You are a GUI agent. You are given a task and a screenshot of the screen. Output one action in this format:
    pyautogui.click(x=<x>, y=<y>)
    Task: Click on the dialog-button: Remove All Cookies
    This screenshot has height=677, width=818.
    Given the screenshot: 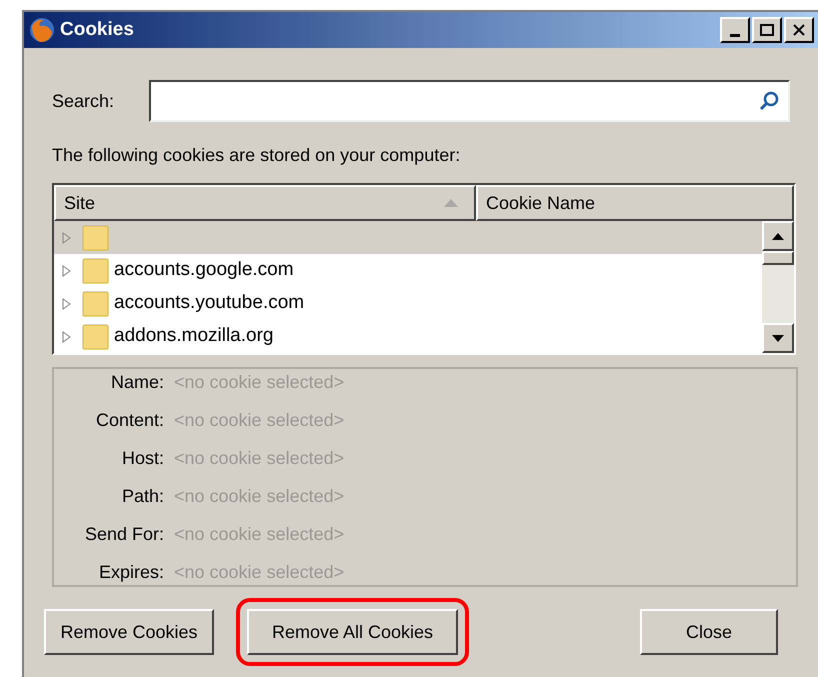 What is the action you would take?
    pyautogui.click(x=352, y=632)
    